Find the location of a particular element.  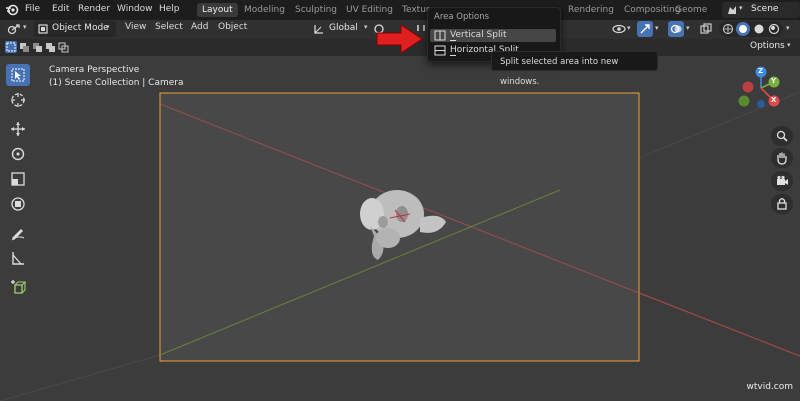

options-label: Options is located at coordinates (767, 46).